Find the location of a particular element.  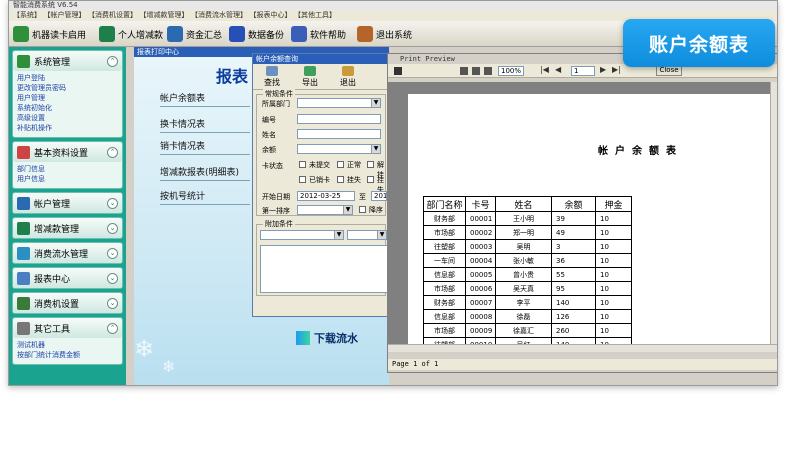

sidebar-group: 消费机设置 ⌄ is located at coordinates (67, 303).